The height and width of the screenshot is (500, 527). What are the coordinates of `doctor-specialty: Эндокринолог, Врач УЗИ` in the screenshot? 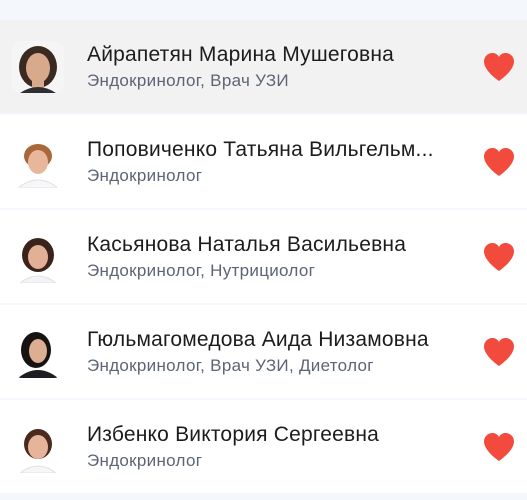 It's located at (188, 80).